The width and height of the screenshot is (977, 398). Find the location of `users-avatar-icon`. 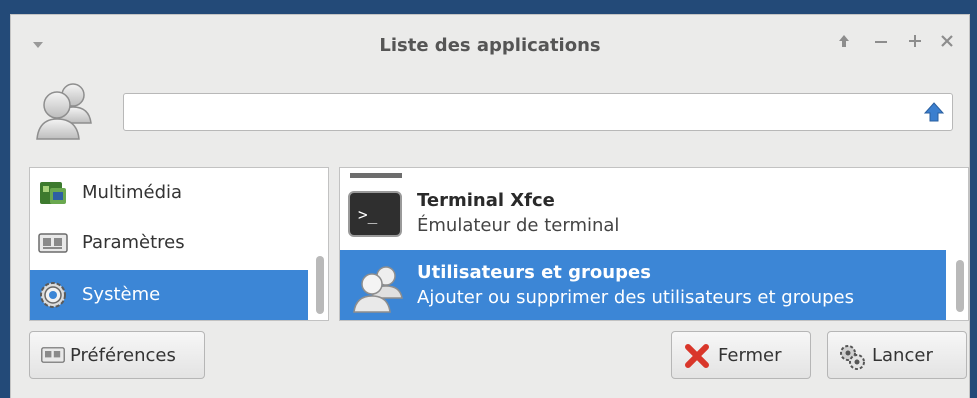

users-avatar-icon is located at coordinates (64, 112).